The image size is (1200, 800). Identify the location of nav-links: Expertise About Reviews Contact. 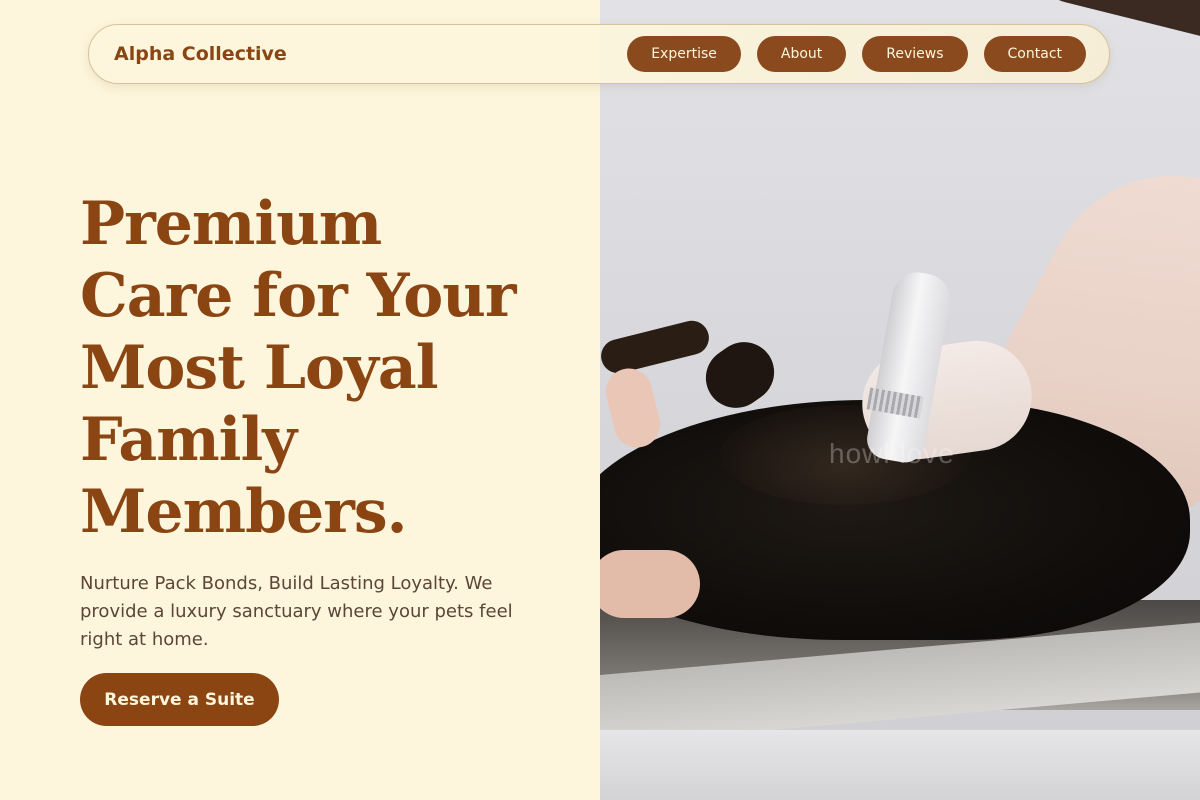
(856, 54).